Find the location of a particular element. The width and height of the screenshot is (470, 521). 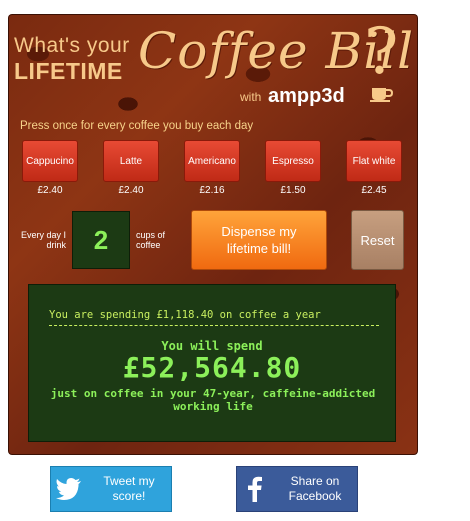

with-label: with is located at coordinates (251, 97).